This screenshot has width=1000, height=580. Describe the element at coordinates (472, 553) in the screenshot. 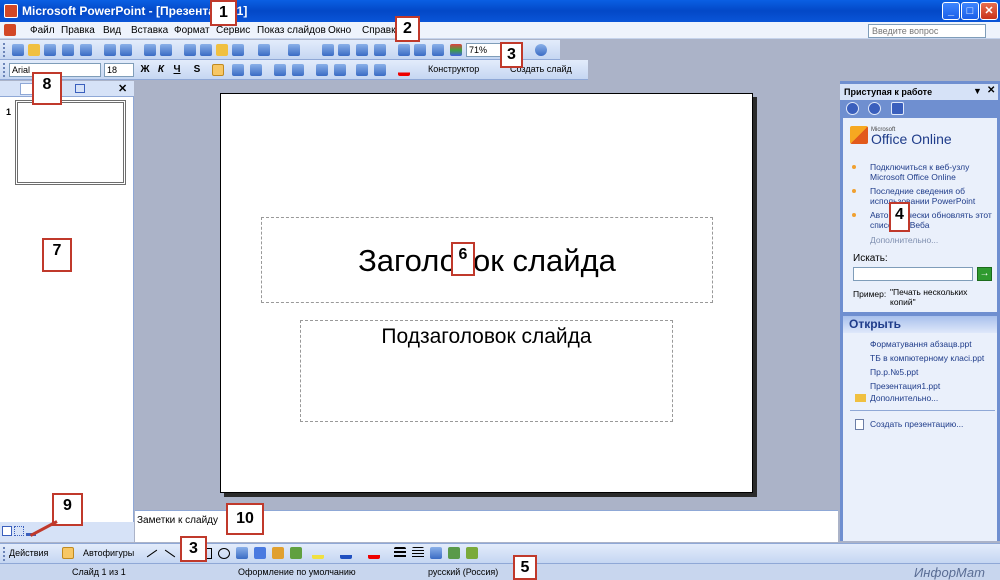

I see `3d-style-icon` at that location.